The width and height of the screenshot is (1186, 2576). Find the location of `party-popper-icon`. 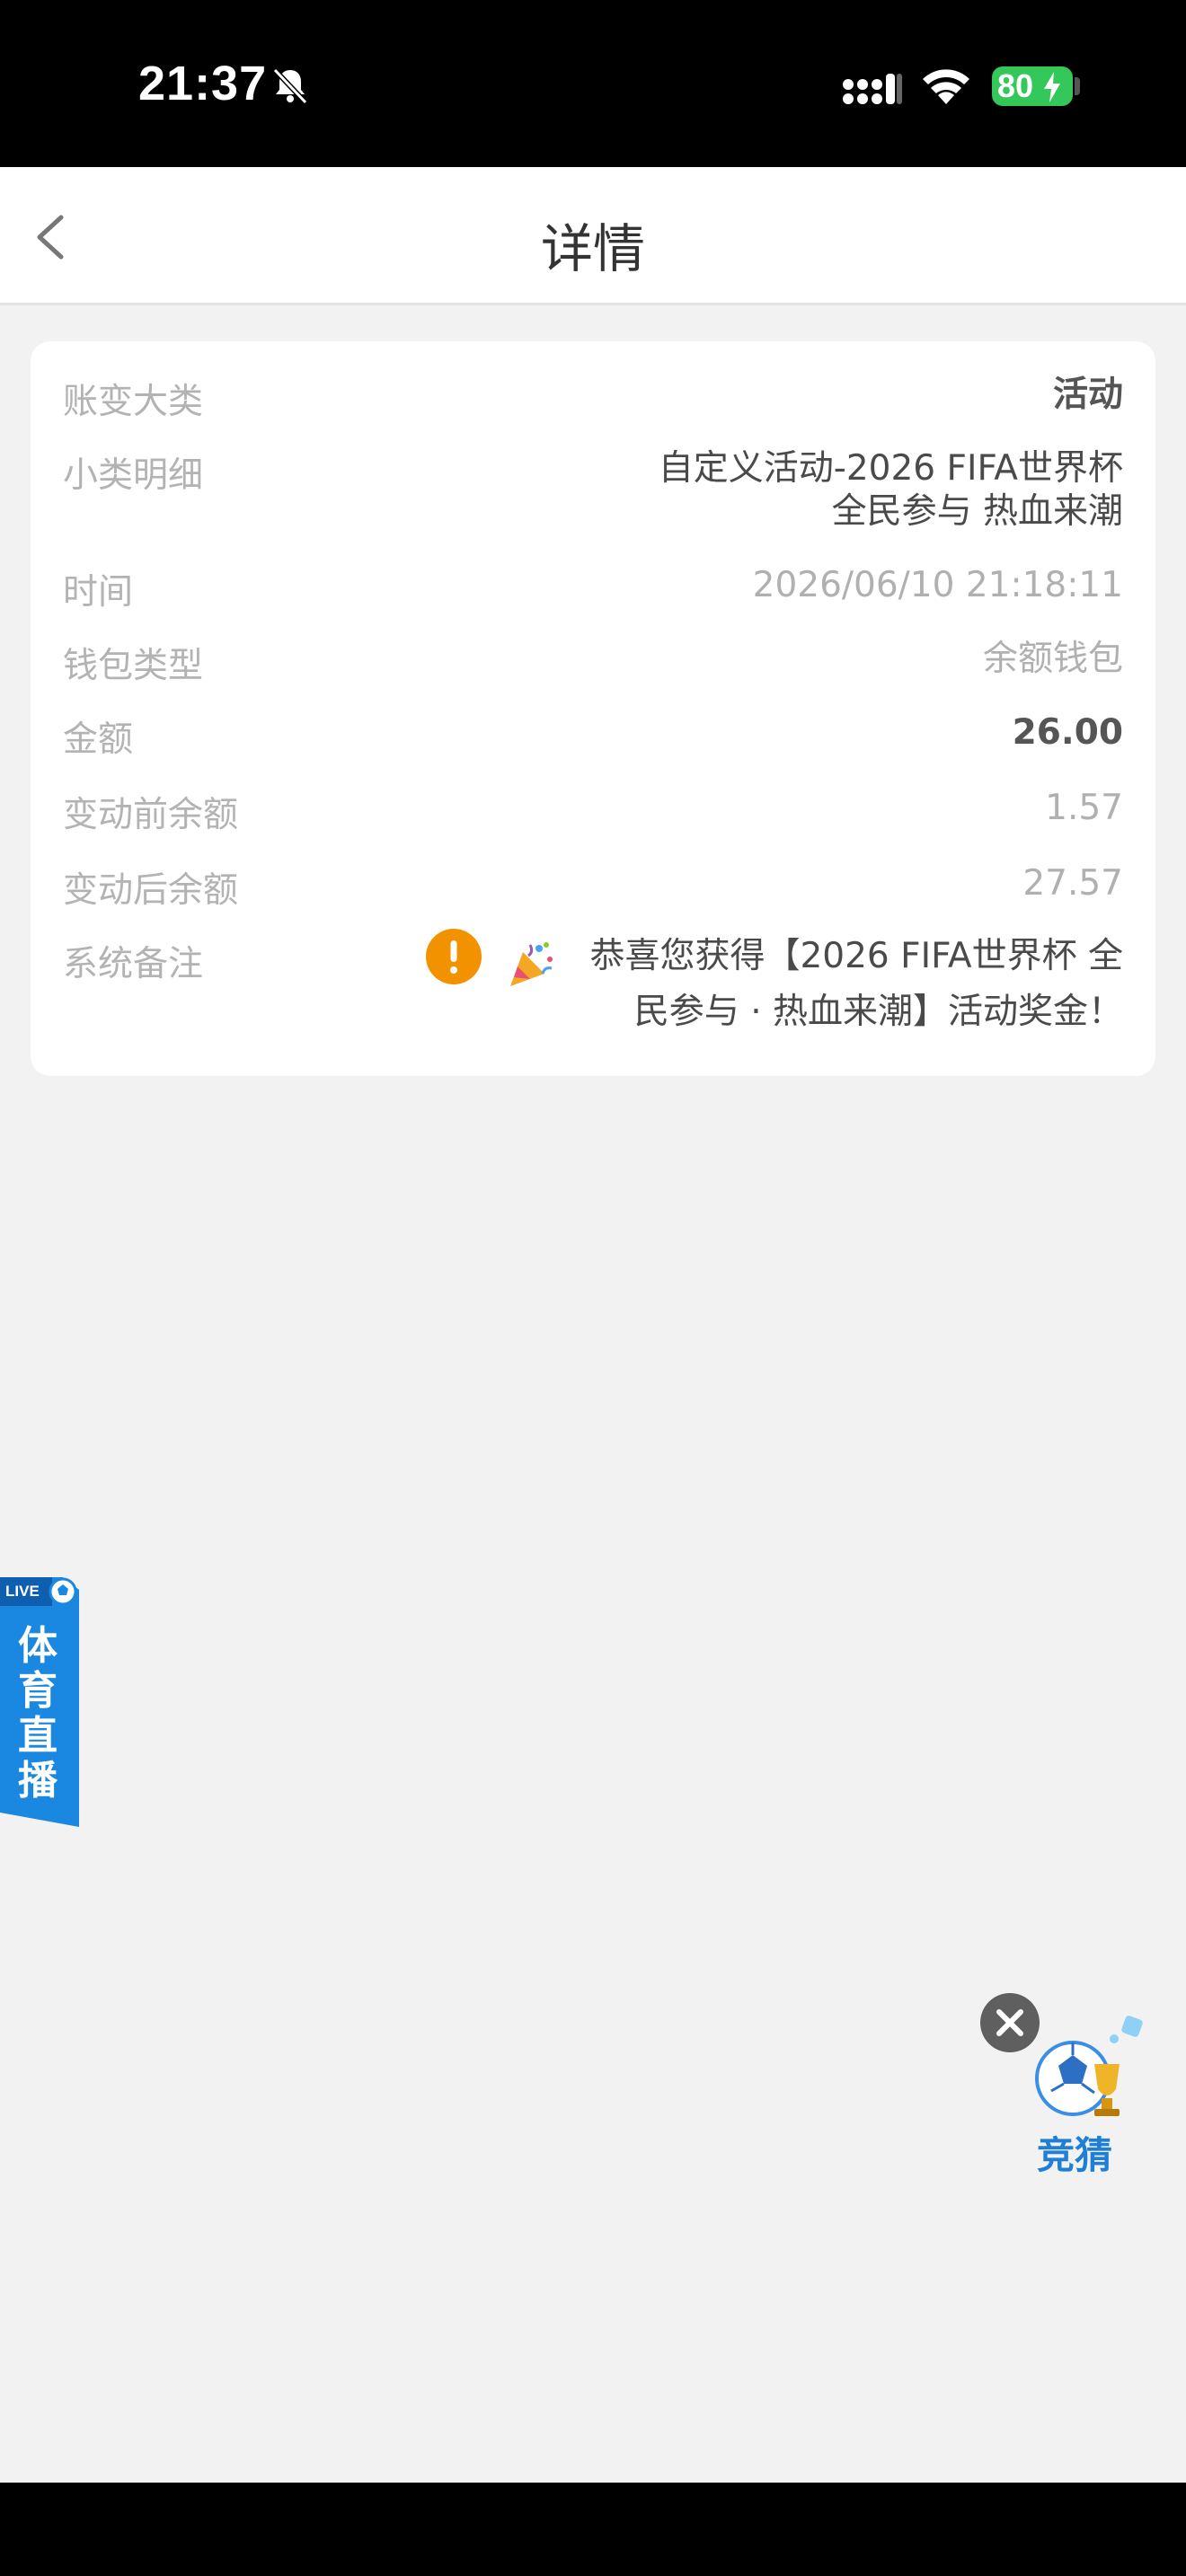

party-popper-icon is located at coordinates (531, 964).